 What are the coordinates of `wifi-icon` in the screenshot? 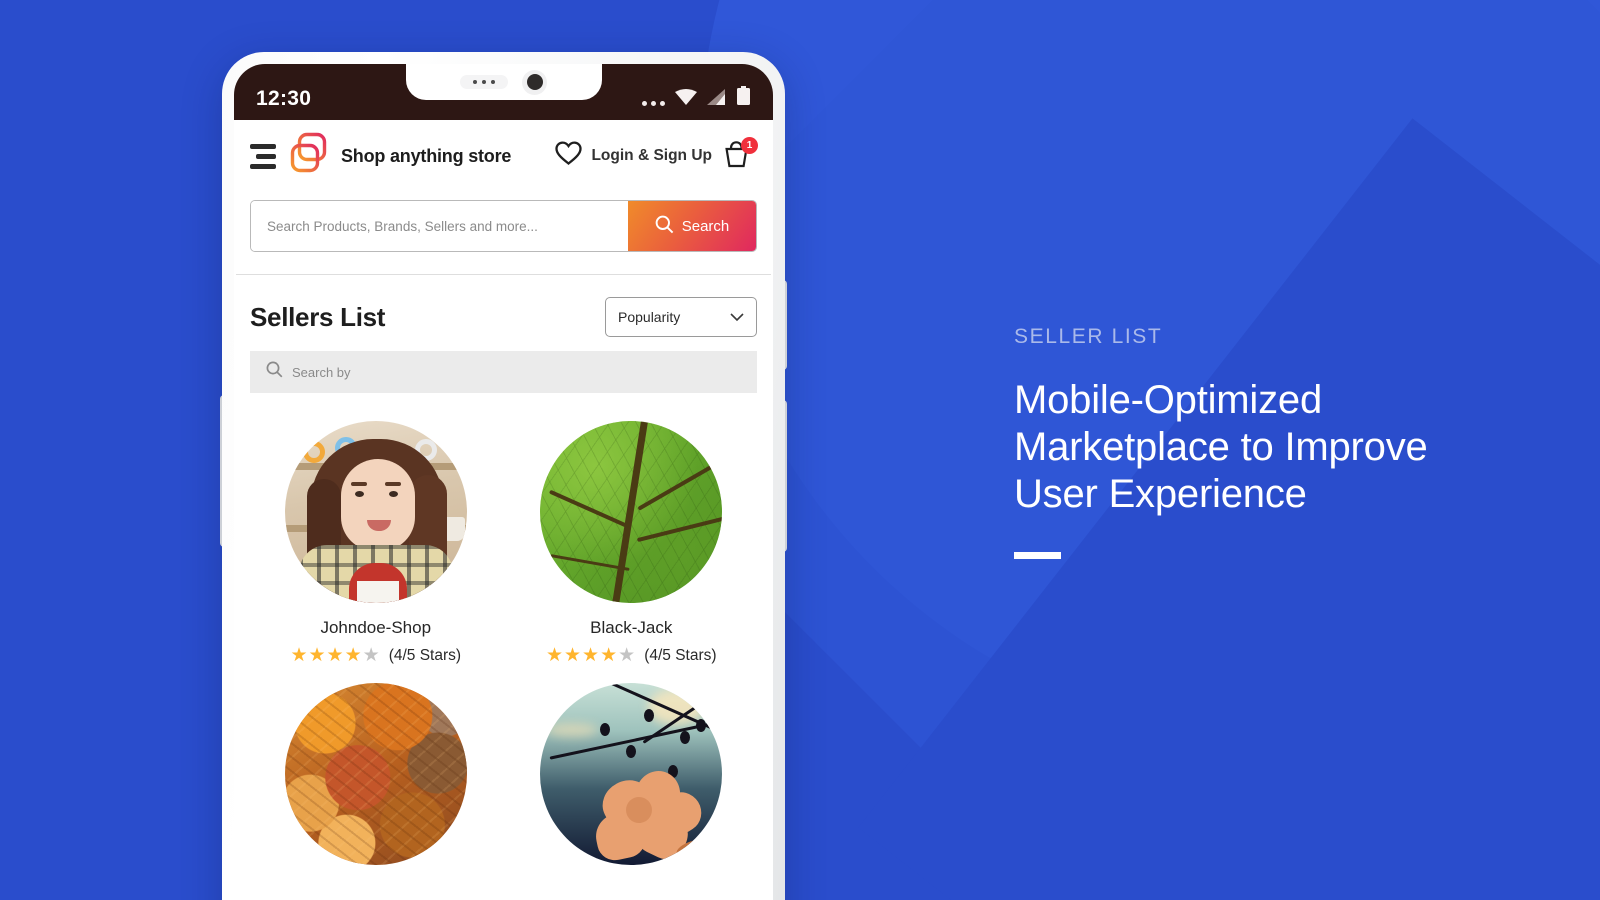 It's located at (686, 99).